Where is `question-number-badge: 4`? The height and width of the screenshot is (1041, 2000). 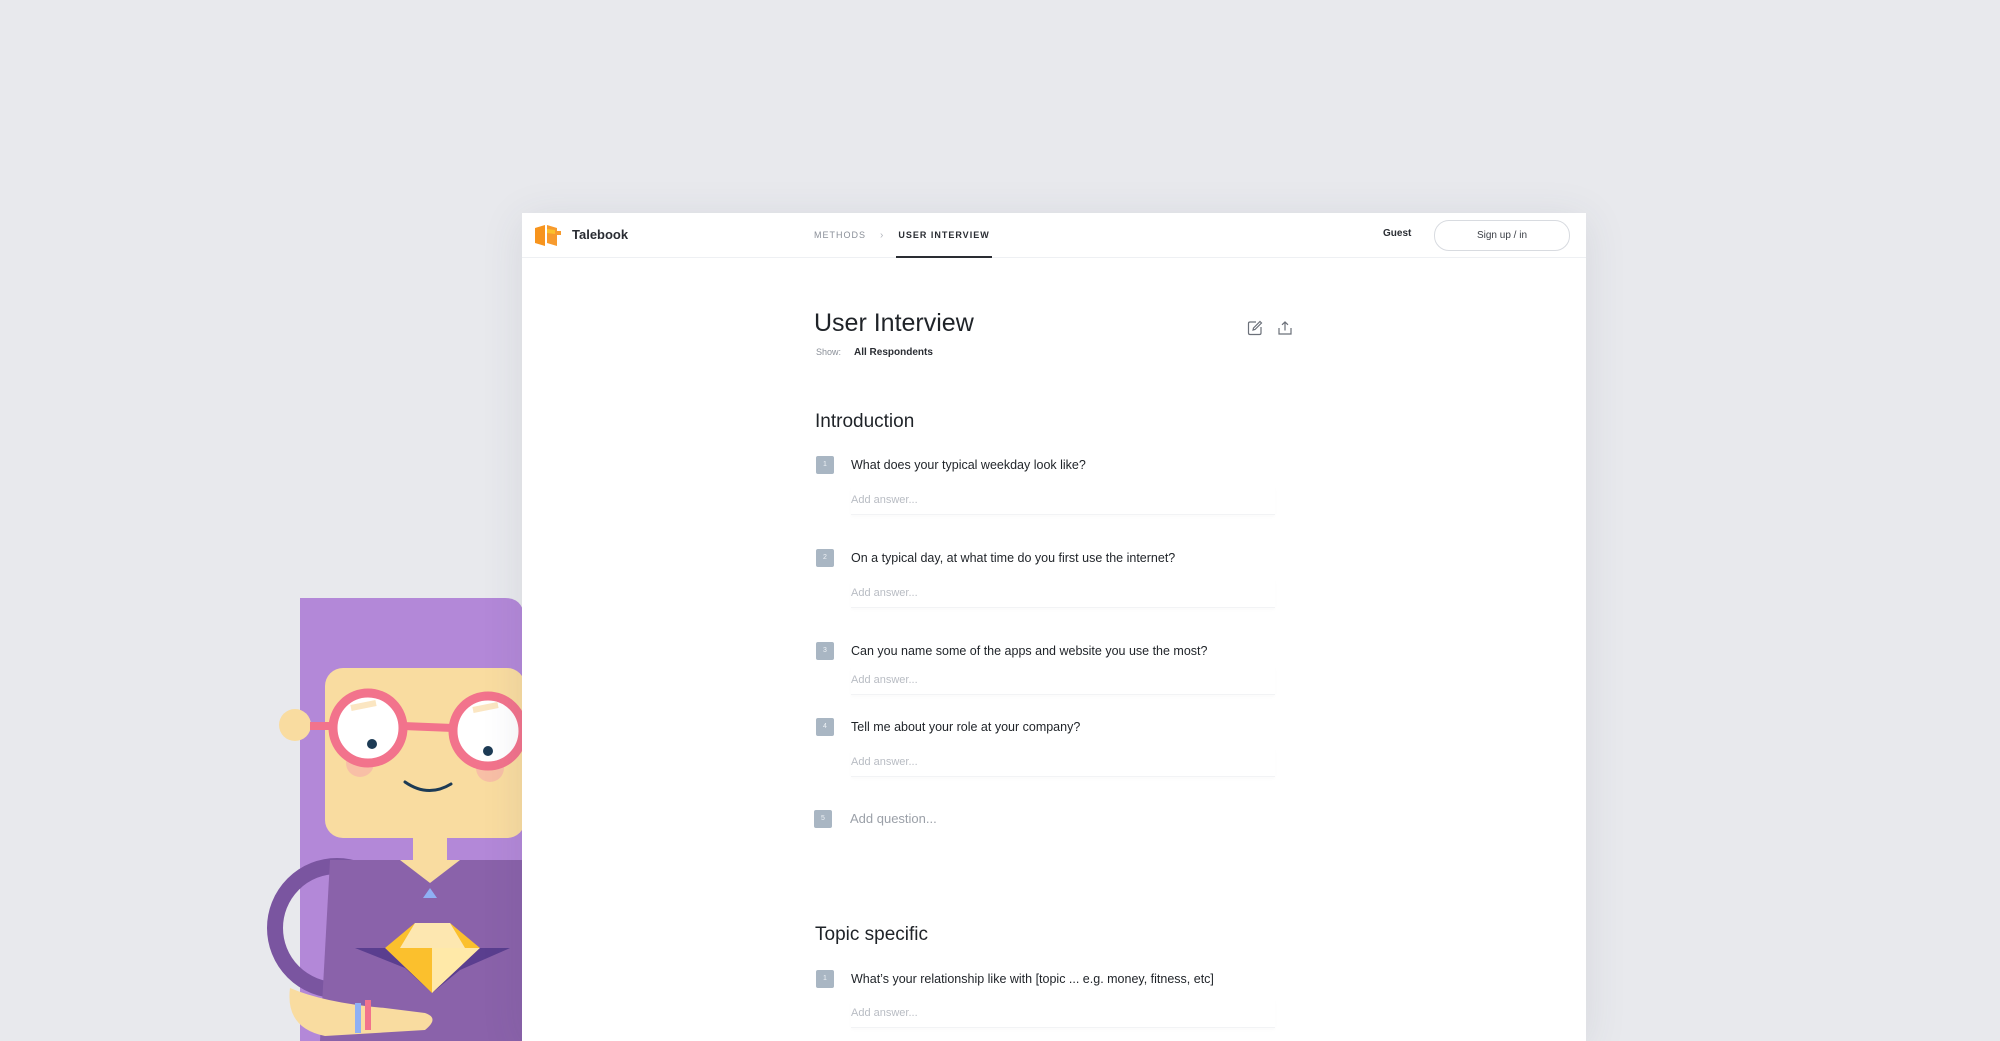 question-number-badge: 4 is located at coordinates (825, 727).